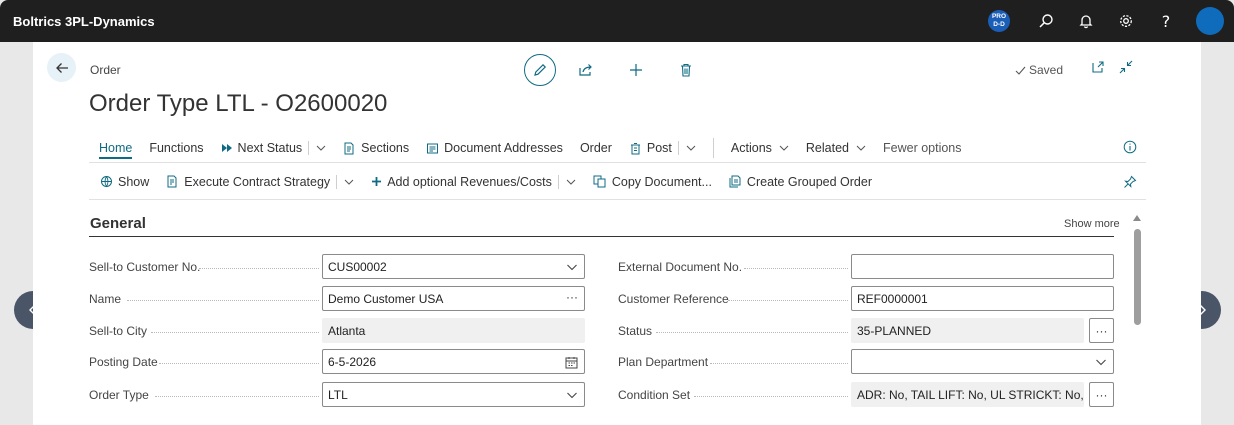 Image resolution: width=1234 pixels, height=425 pixels. I want to click on order-menu: Order, so click(596, 148).